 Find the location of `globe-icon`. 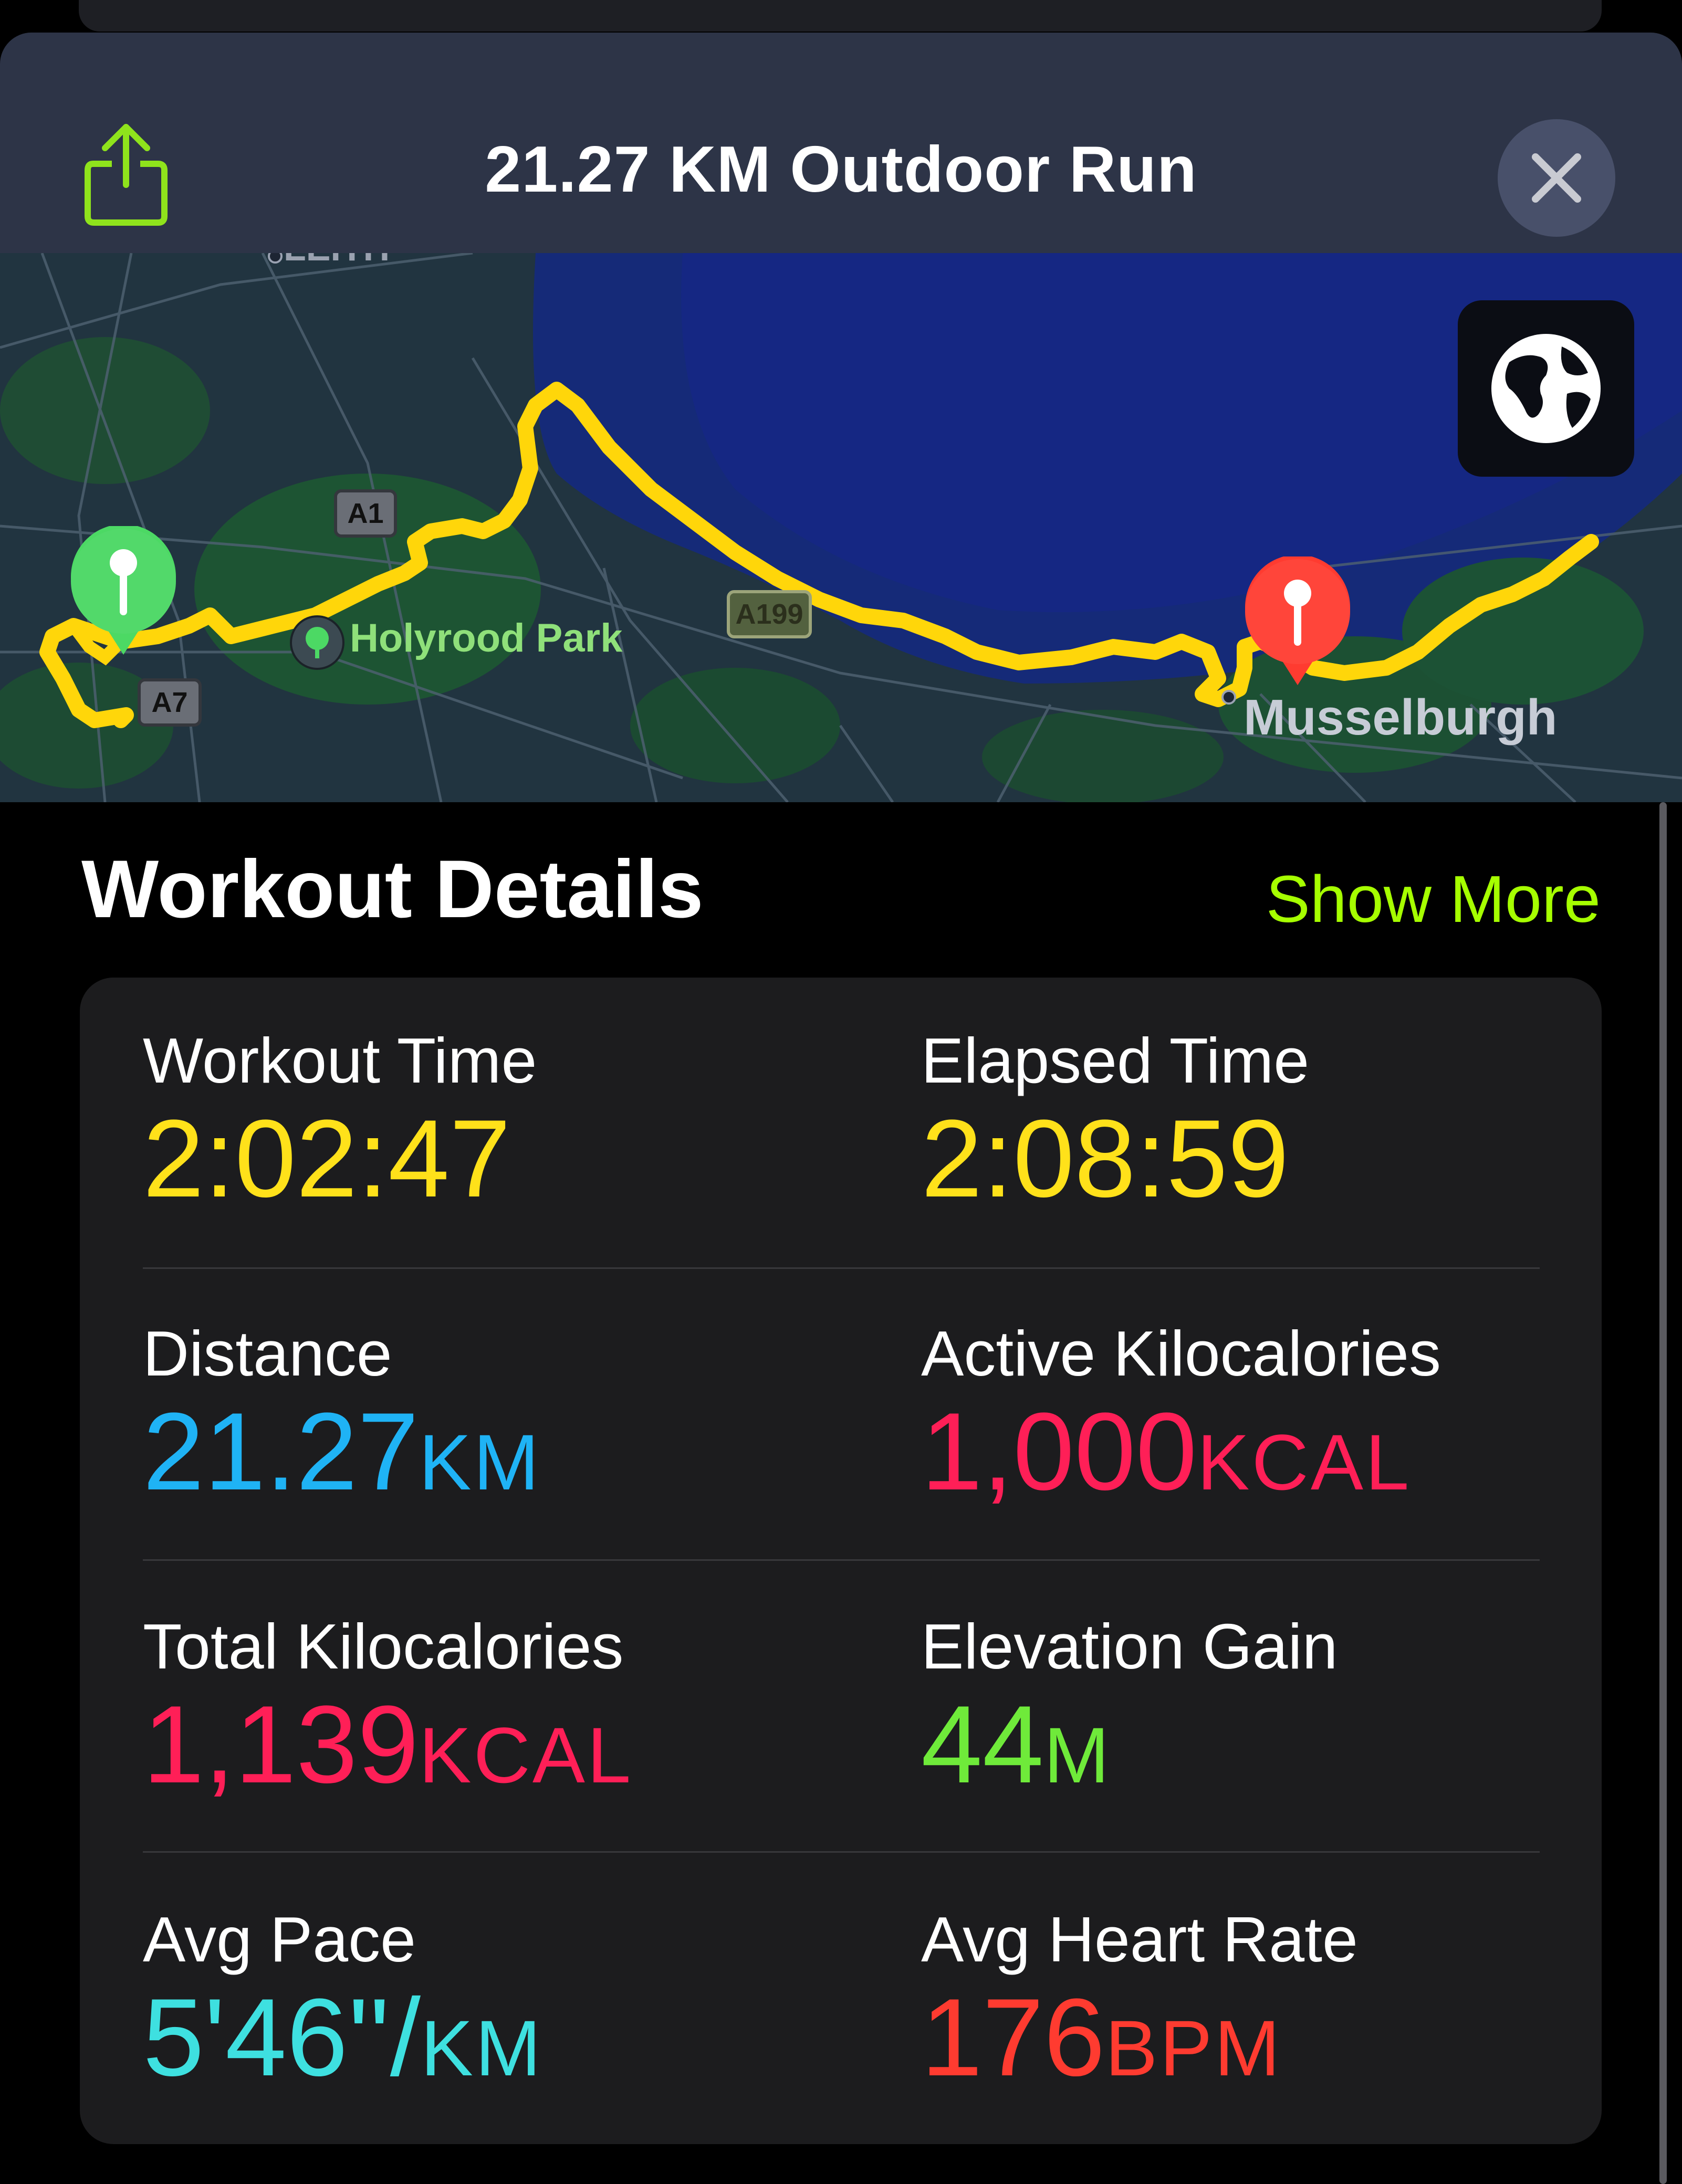

globe-icon is located at coordinates (1546, 388).